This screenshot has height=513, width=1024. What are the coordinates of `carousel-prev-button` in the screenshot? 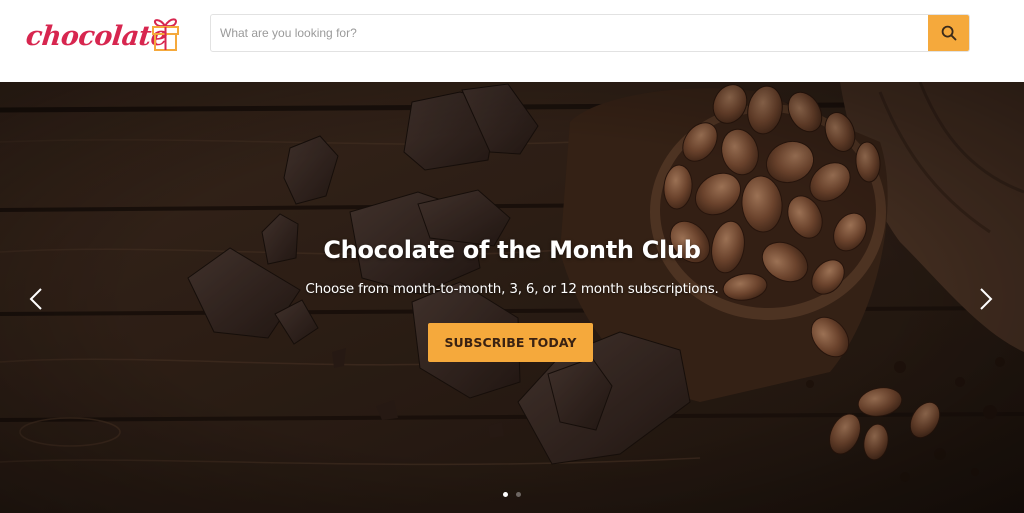 It's located at (36, 299).